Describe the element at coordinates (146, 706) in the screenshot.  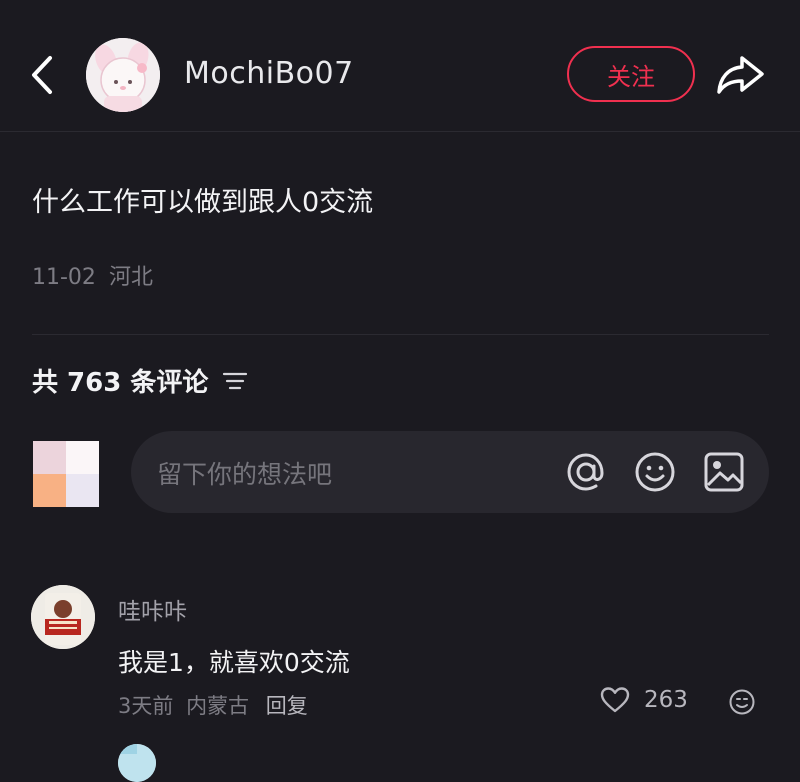
I see `comment-time: 3天前` at that location.